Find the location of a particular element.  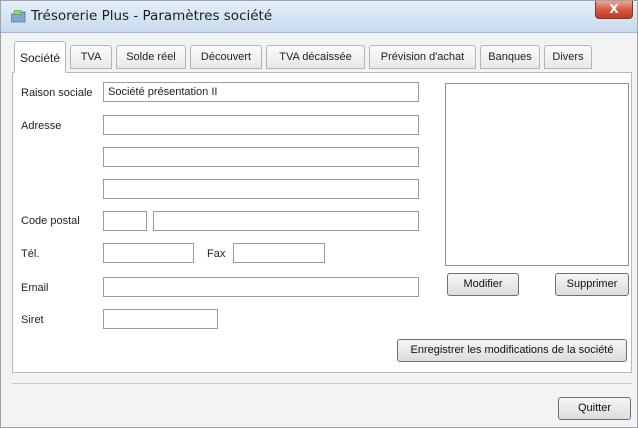

close-button: X is located at coordinates (614, 10).